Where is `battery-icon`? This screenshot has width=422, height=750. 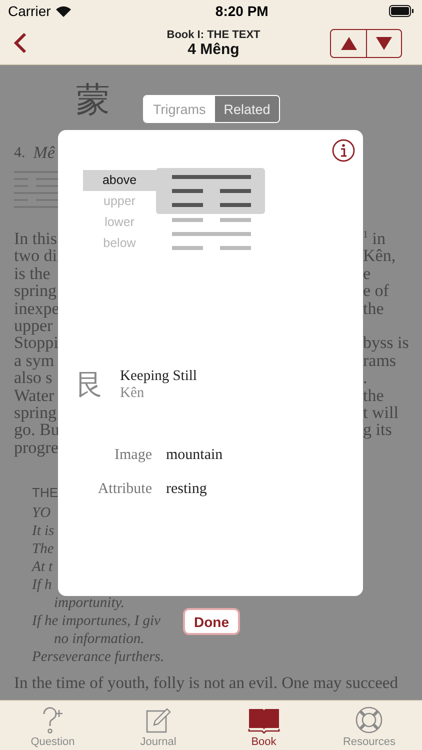
battery-icon is located at coordinates (401, 11).